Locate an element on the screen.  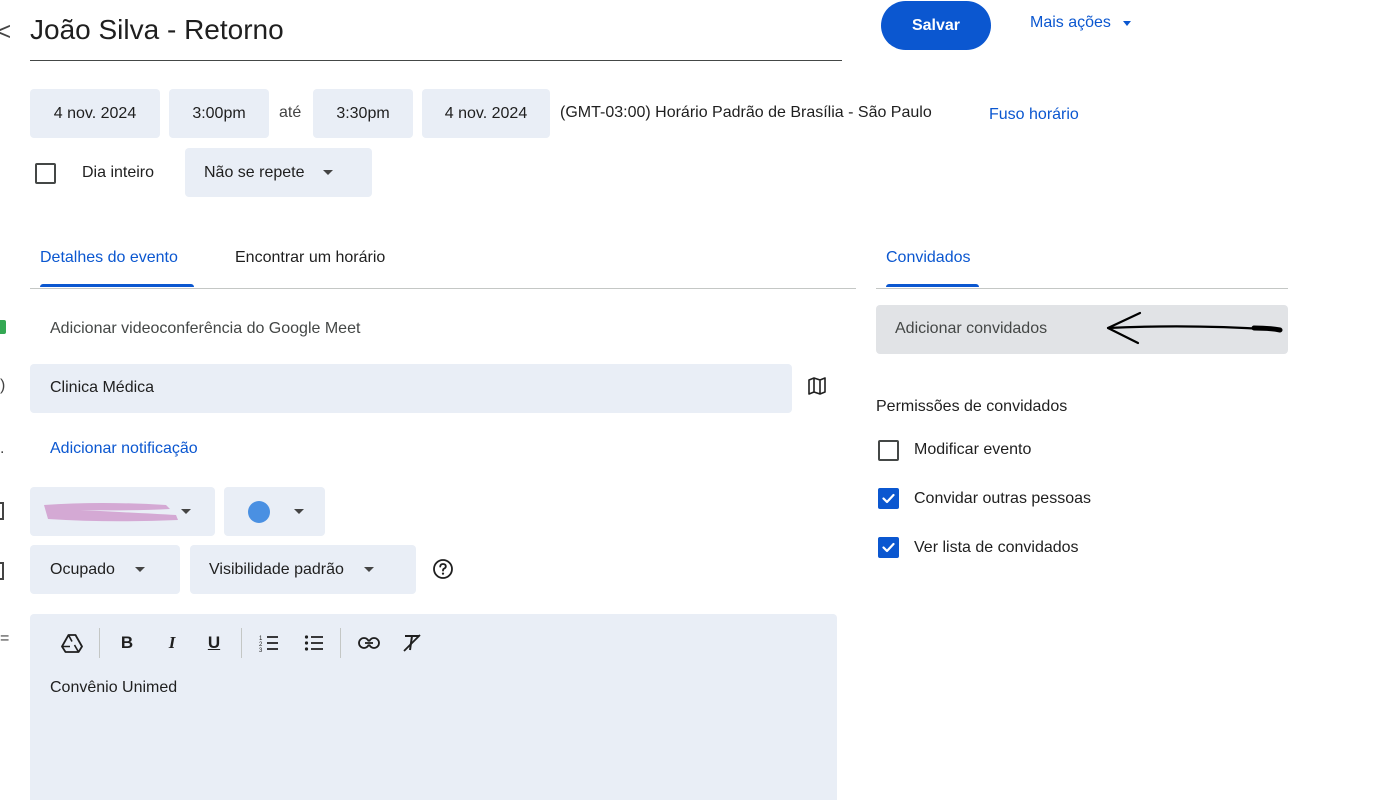
back-button: < is located at coordinates (5, 31).